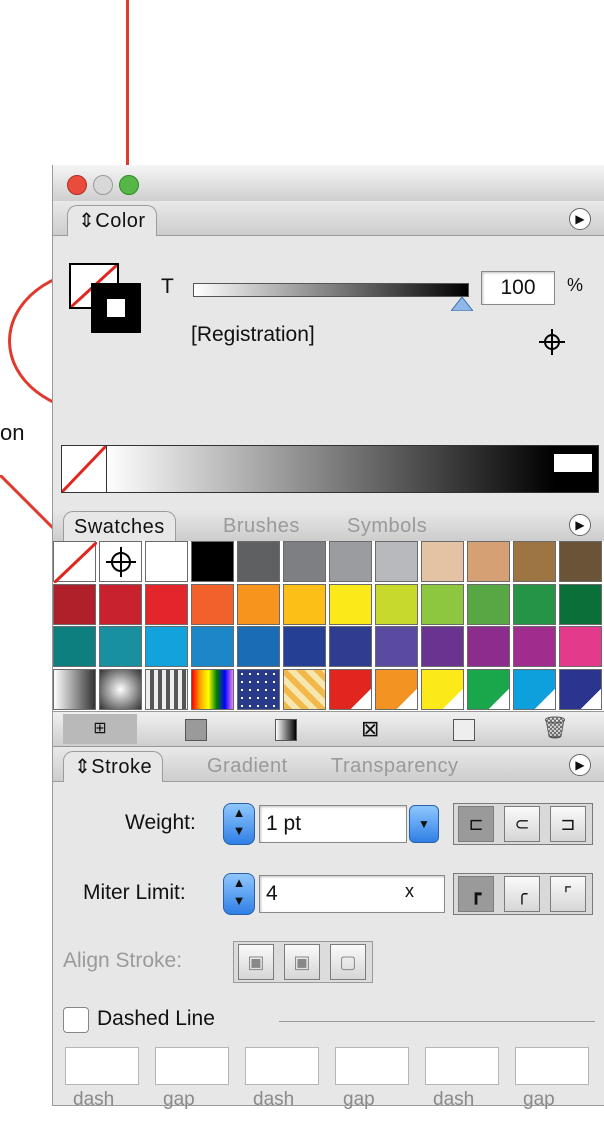  What do you see at coordinates (302, 962) in the screenshot?
I see `align-inside-icon: ▣` at bounding box center [302, 962].